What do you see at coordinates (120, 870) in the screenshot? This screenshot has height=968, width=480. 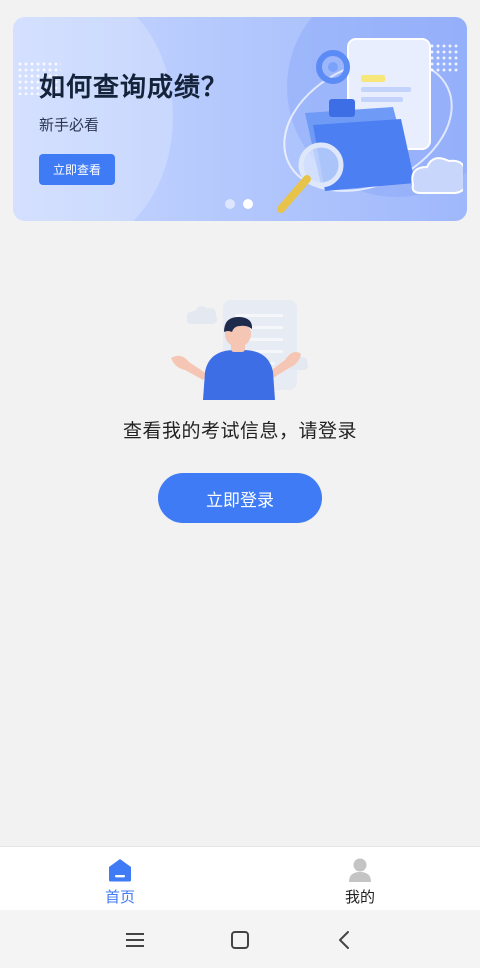 I see `home-icon` at bounding box center [120, 870].